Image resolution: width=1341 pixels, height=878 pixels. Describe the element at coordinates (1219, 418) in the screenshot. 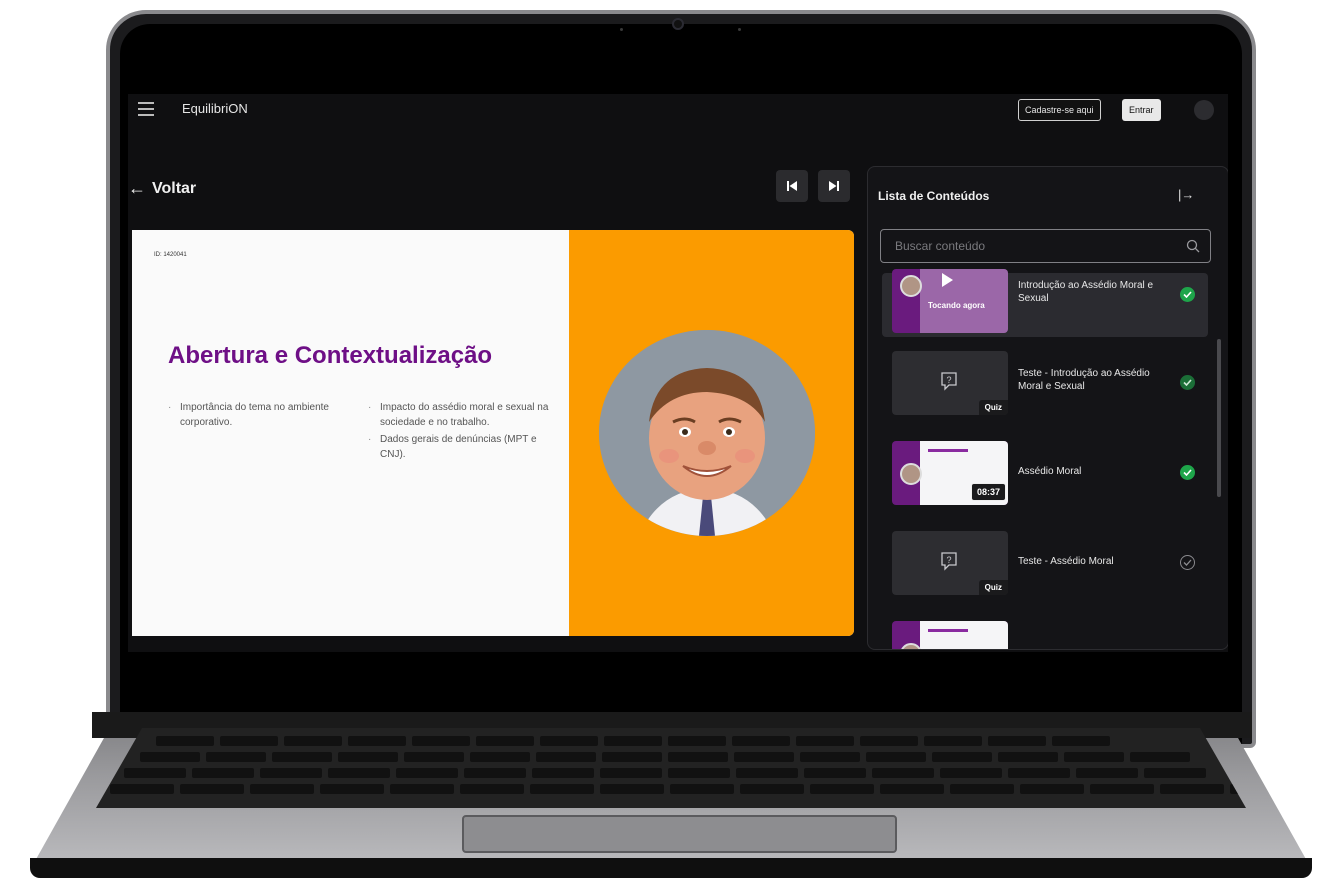

I see `scrollbar` at that location.